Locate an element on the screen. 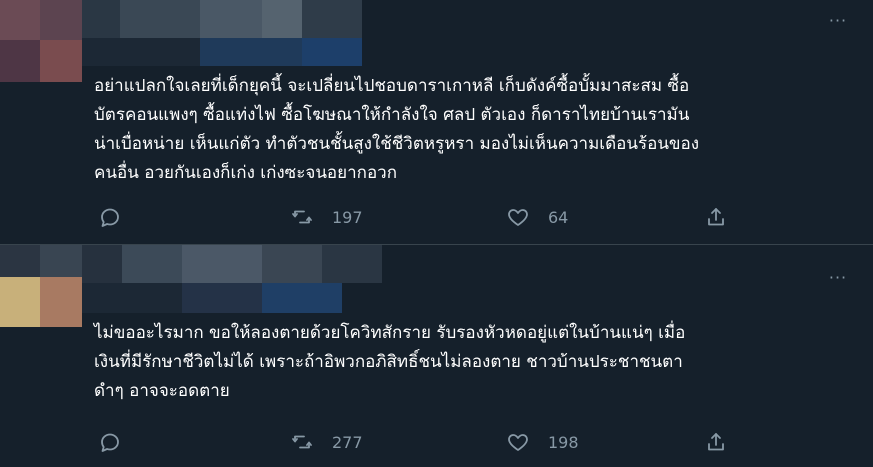 Image resolution: width=873 pixels, height=467 pixels. retweet-button: 197 is located at coordinates (326, 217).